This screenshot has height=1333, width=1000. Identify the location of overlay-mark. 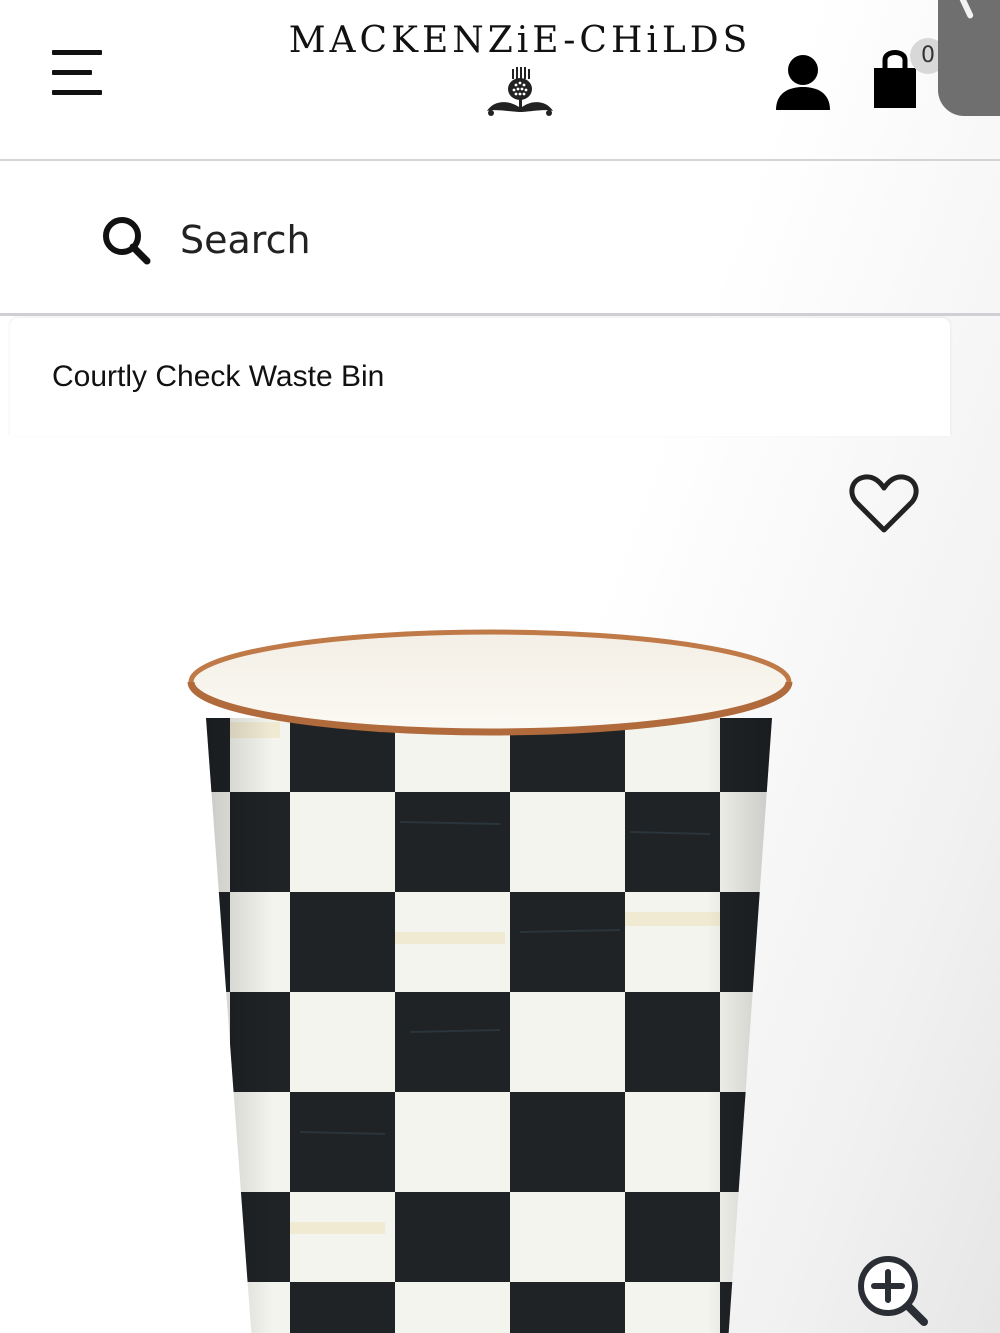
(963, 10).